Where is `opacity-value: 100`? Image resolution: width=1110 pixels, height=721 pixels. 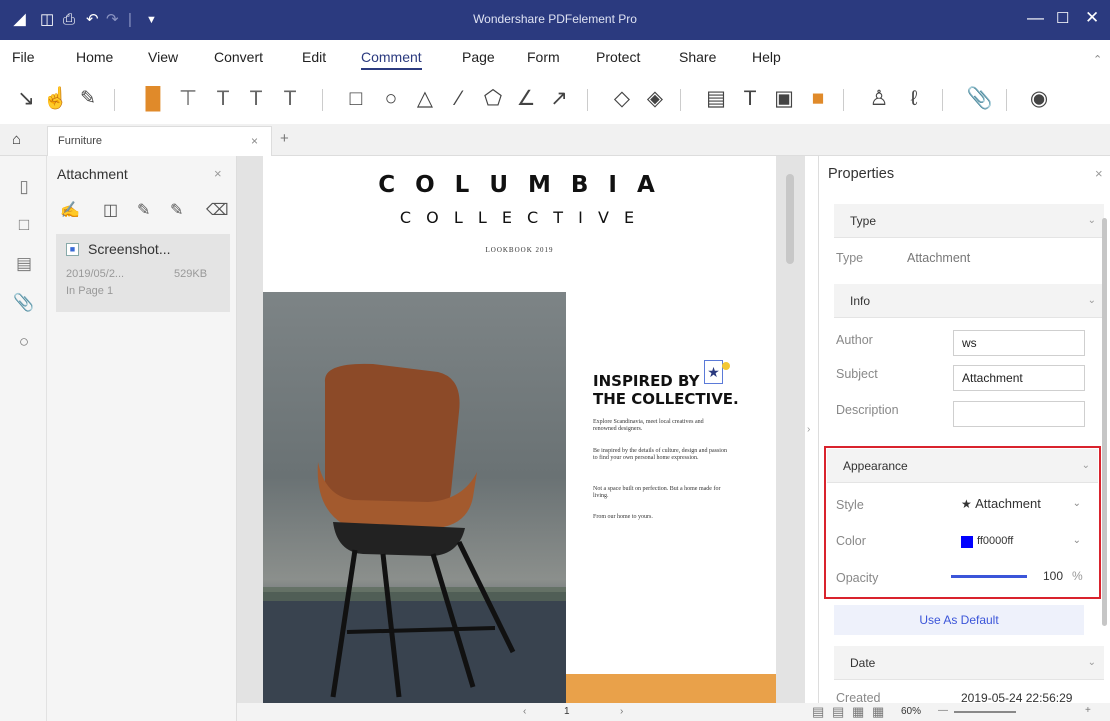
opacity-value: 100 is located at coordinates (1053, 576).